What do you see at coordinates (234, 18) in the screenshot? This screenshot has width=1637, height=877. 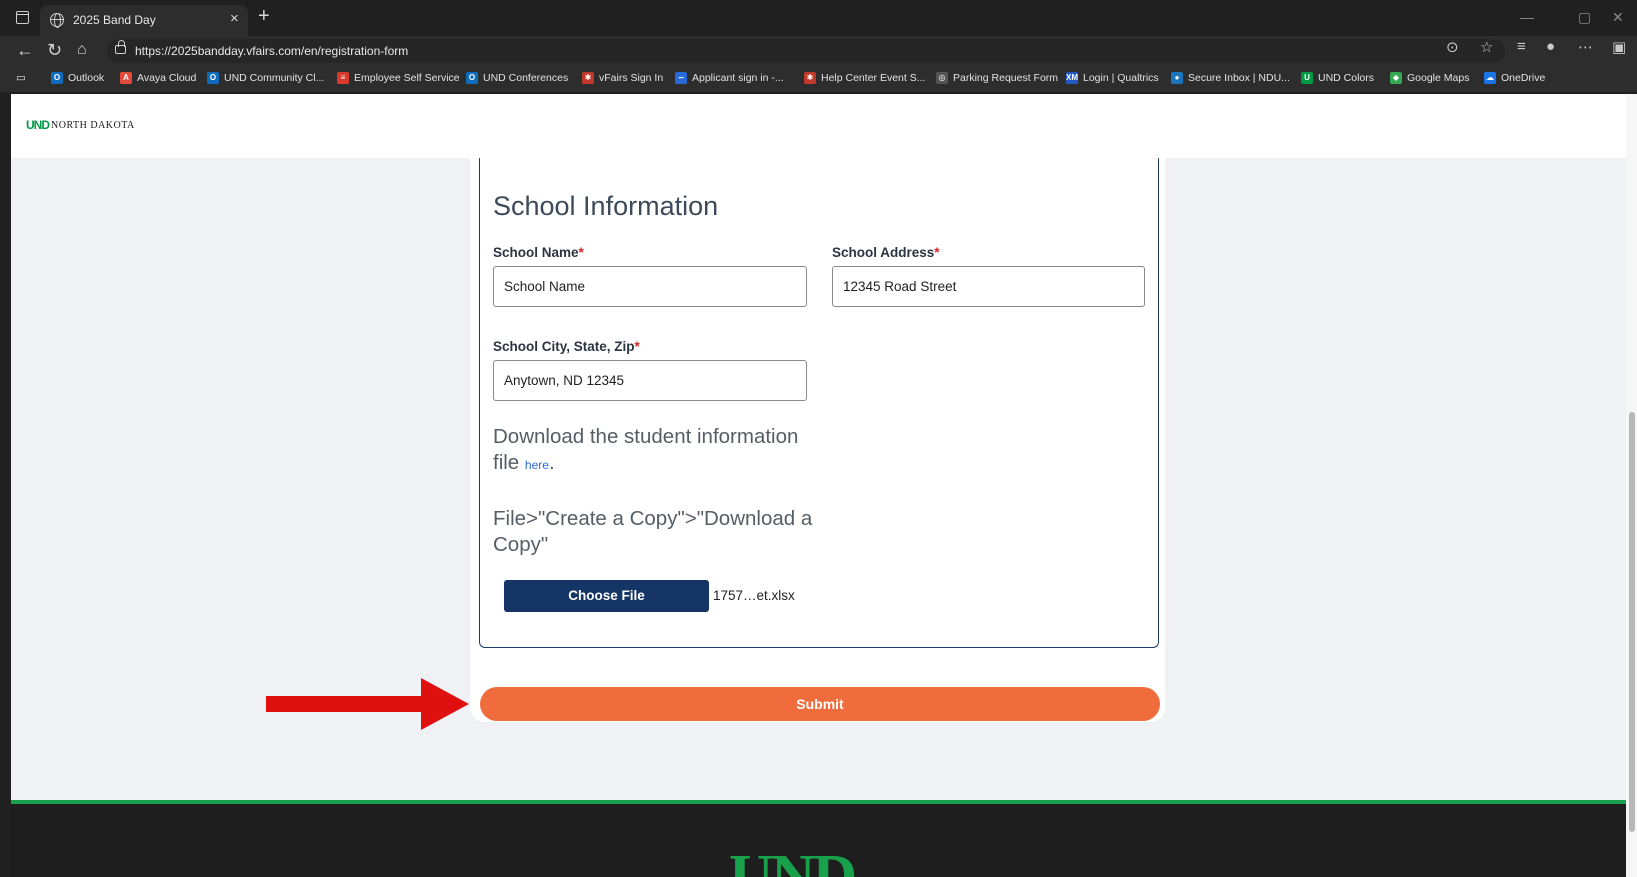 I see `tab-close-icon: ×` at bounding box center [234, 18].